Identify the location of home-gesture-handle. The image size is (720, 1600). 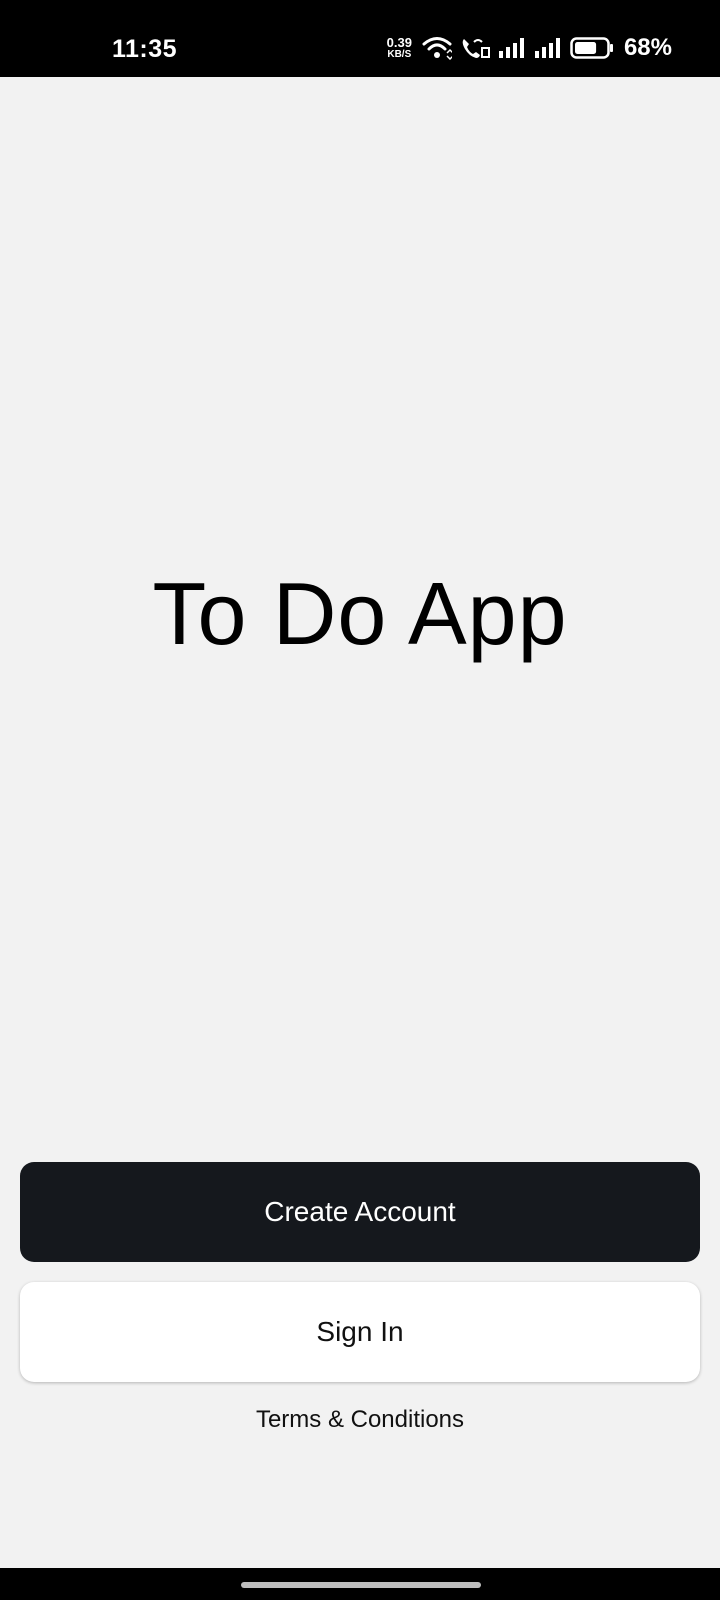
(361, 1585).